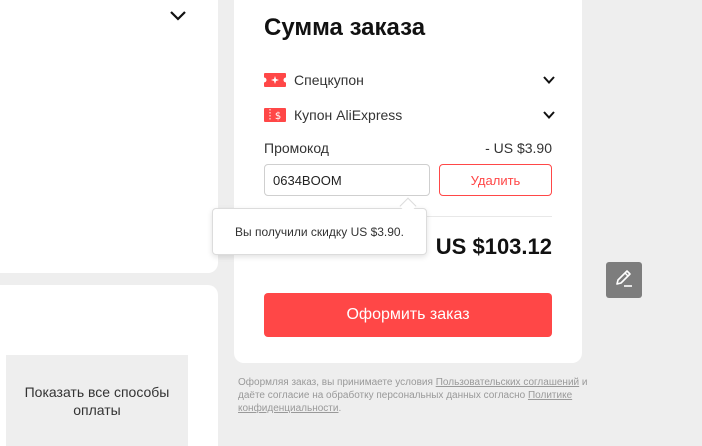  Describe the element at coordinates (296, 148) in the screenshot. I see `promo-code-label: Промокод` at that location.